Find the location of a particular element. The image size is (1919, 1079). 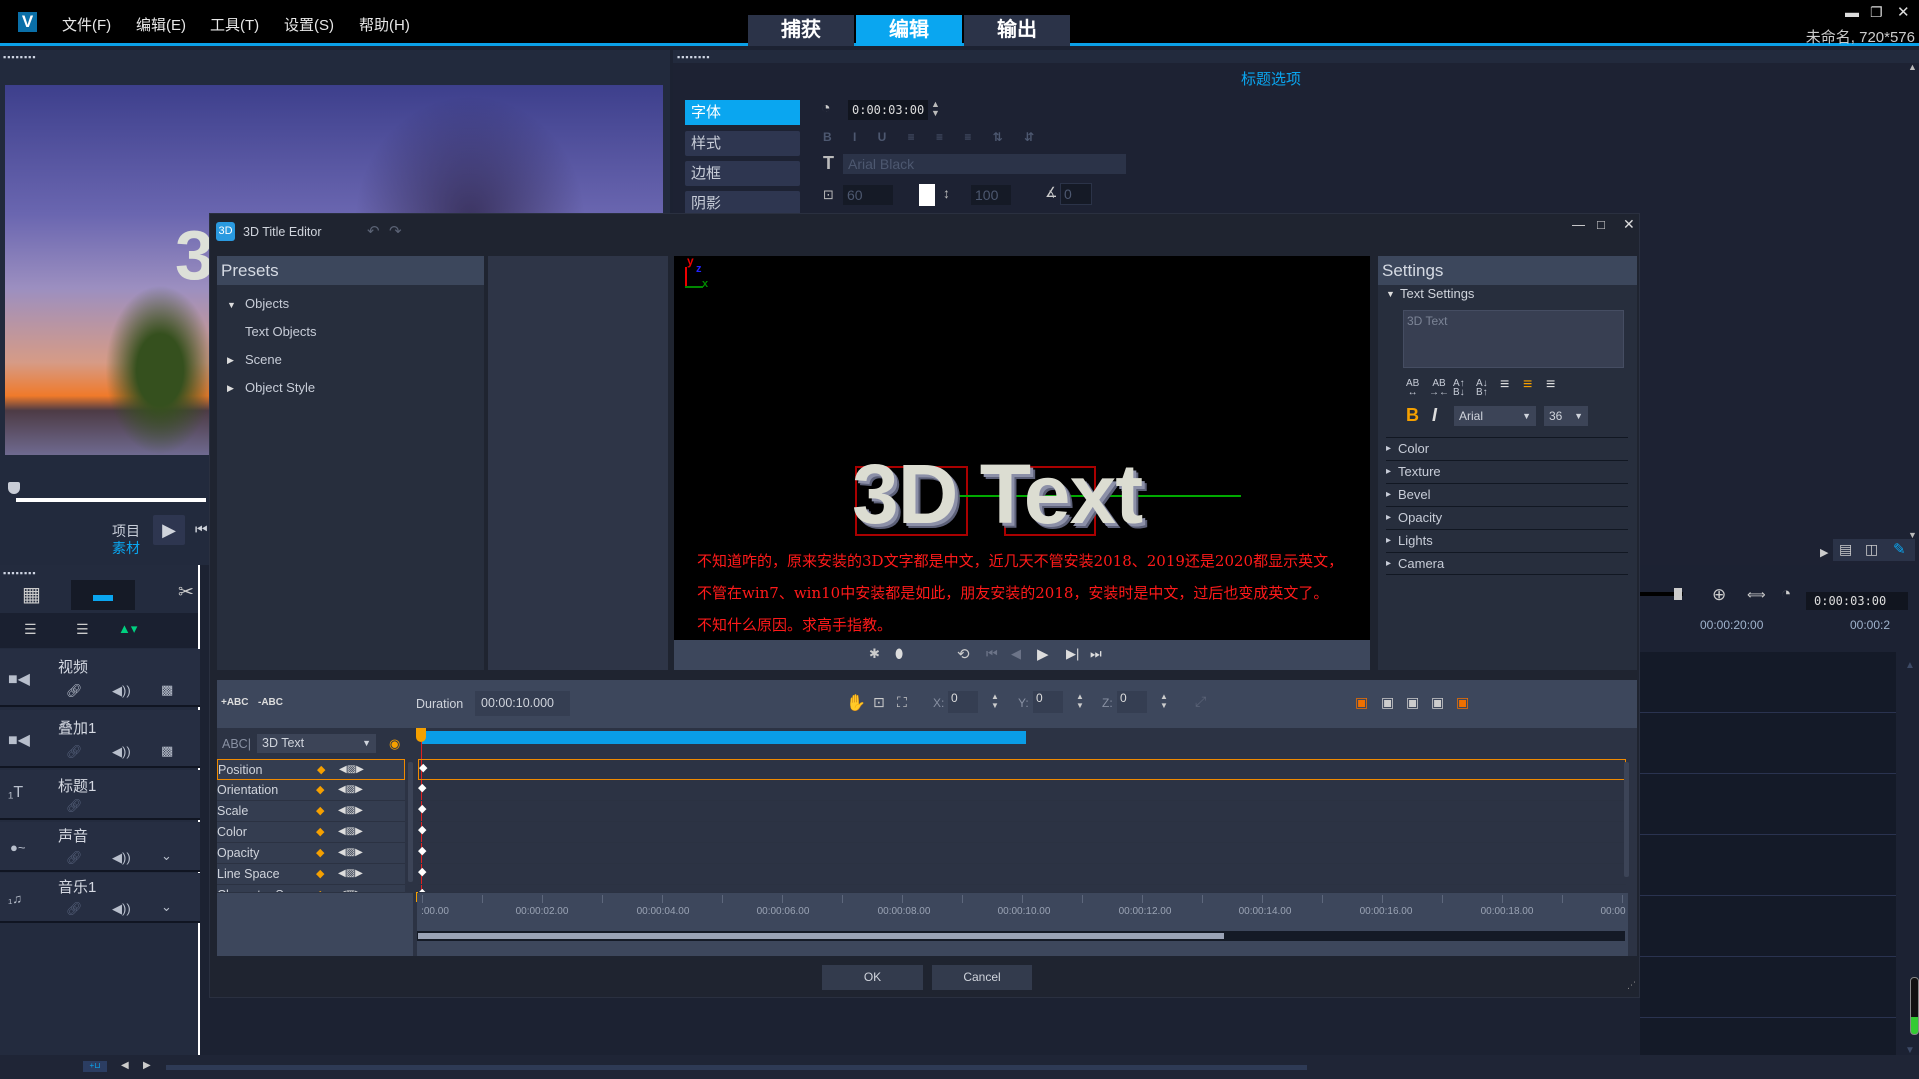

section-color: Color is located at coordinates (1507, 448).